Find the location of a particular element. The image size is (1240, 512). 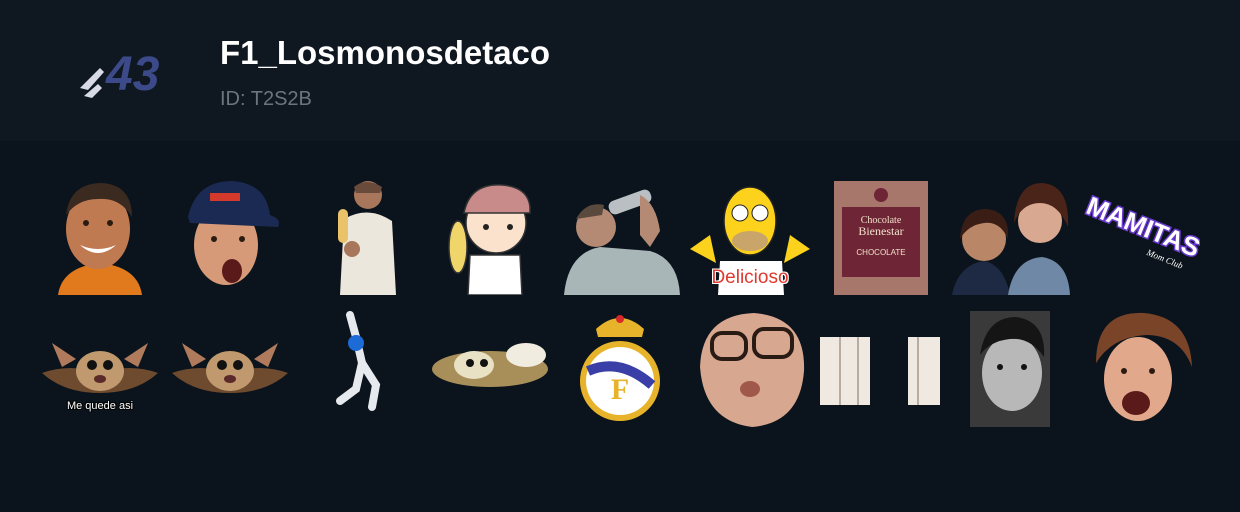

sticker-gremlin-lying is located at coordinates (490, 367).